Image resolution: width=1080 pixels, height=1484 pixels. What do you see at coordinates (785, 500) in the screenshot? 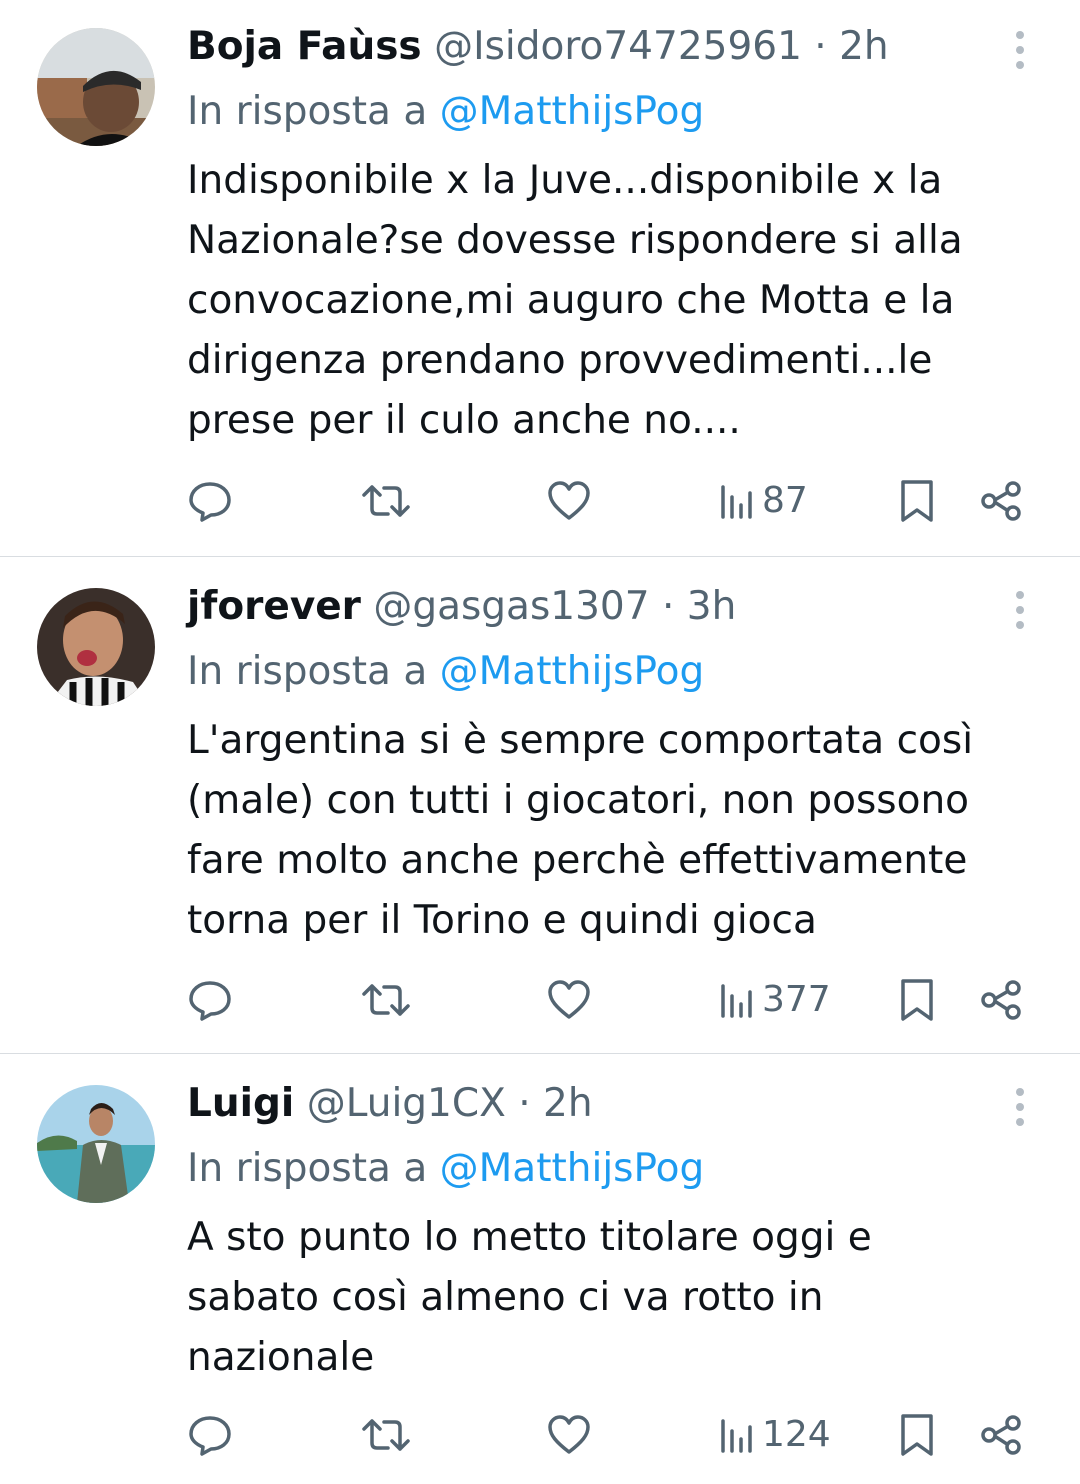
I see `views-count: 87` at bounding box center [785, 500].